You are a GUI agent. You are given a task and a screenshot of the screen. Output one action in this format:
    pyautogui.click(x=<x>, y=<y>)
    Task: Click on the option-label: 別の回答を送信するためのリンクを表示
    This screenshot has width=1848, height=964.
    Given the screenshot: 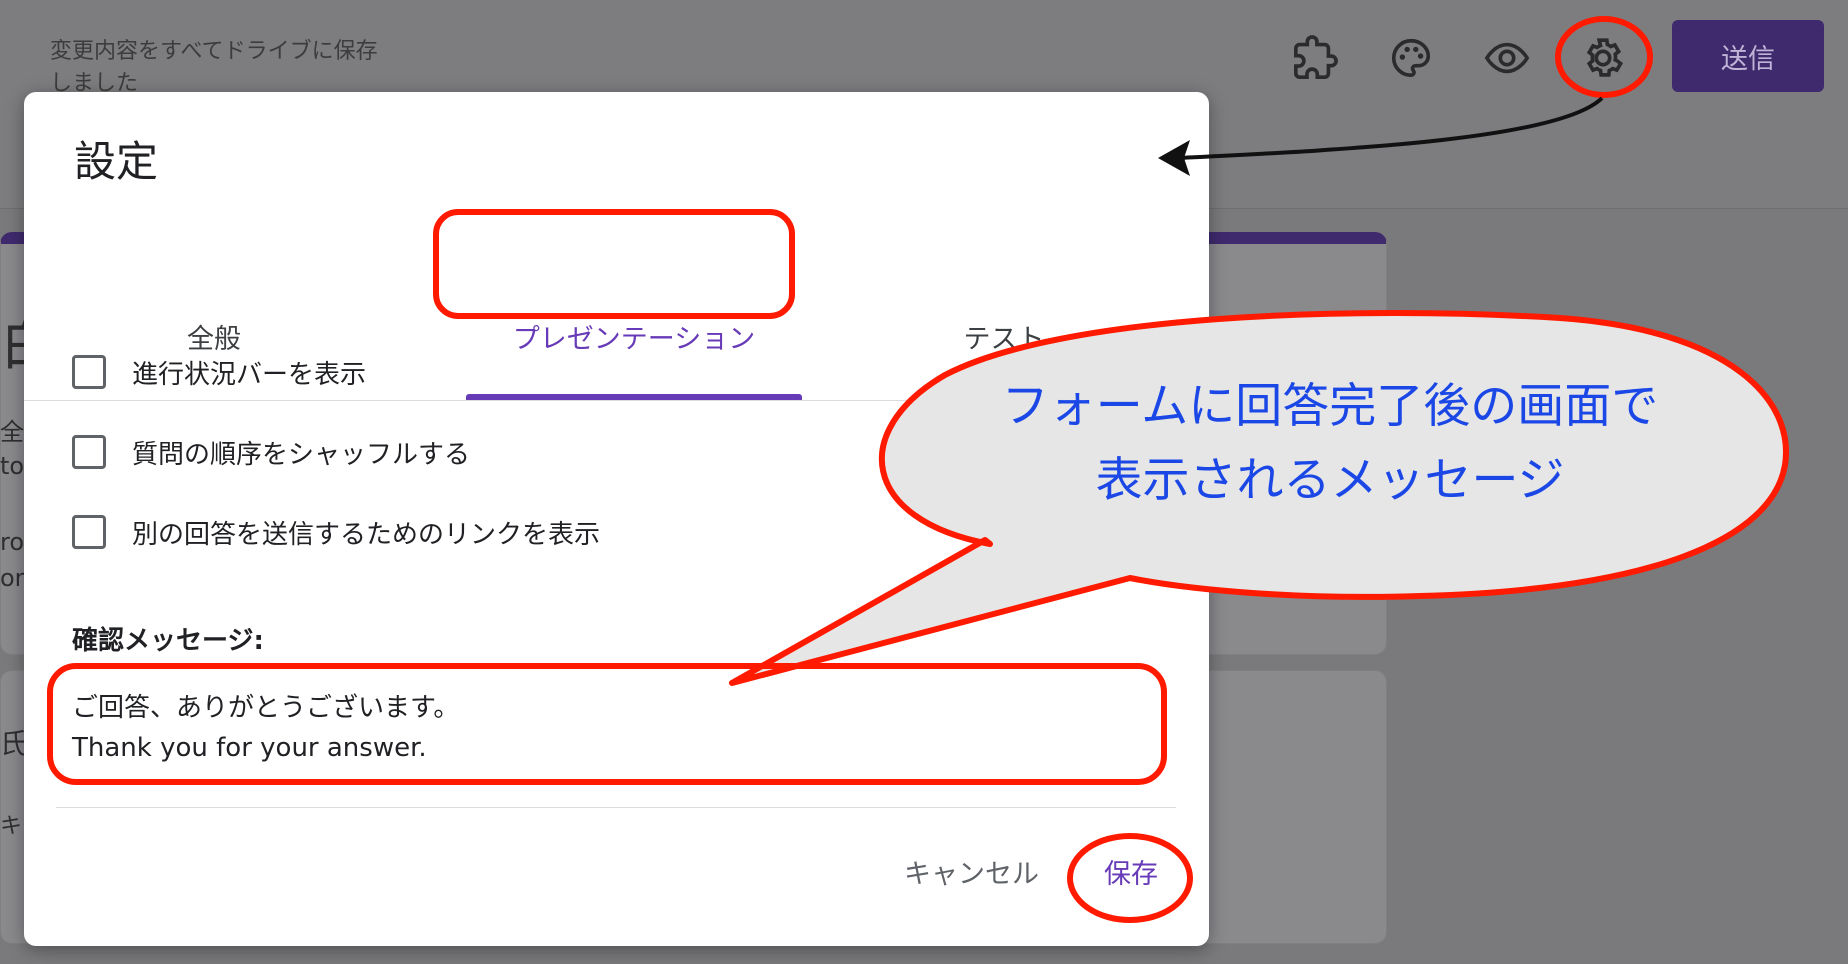 What is the action you would take?
    pyautogui.click(x=366, y=534)
    